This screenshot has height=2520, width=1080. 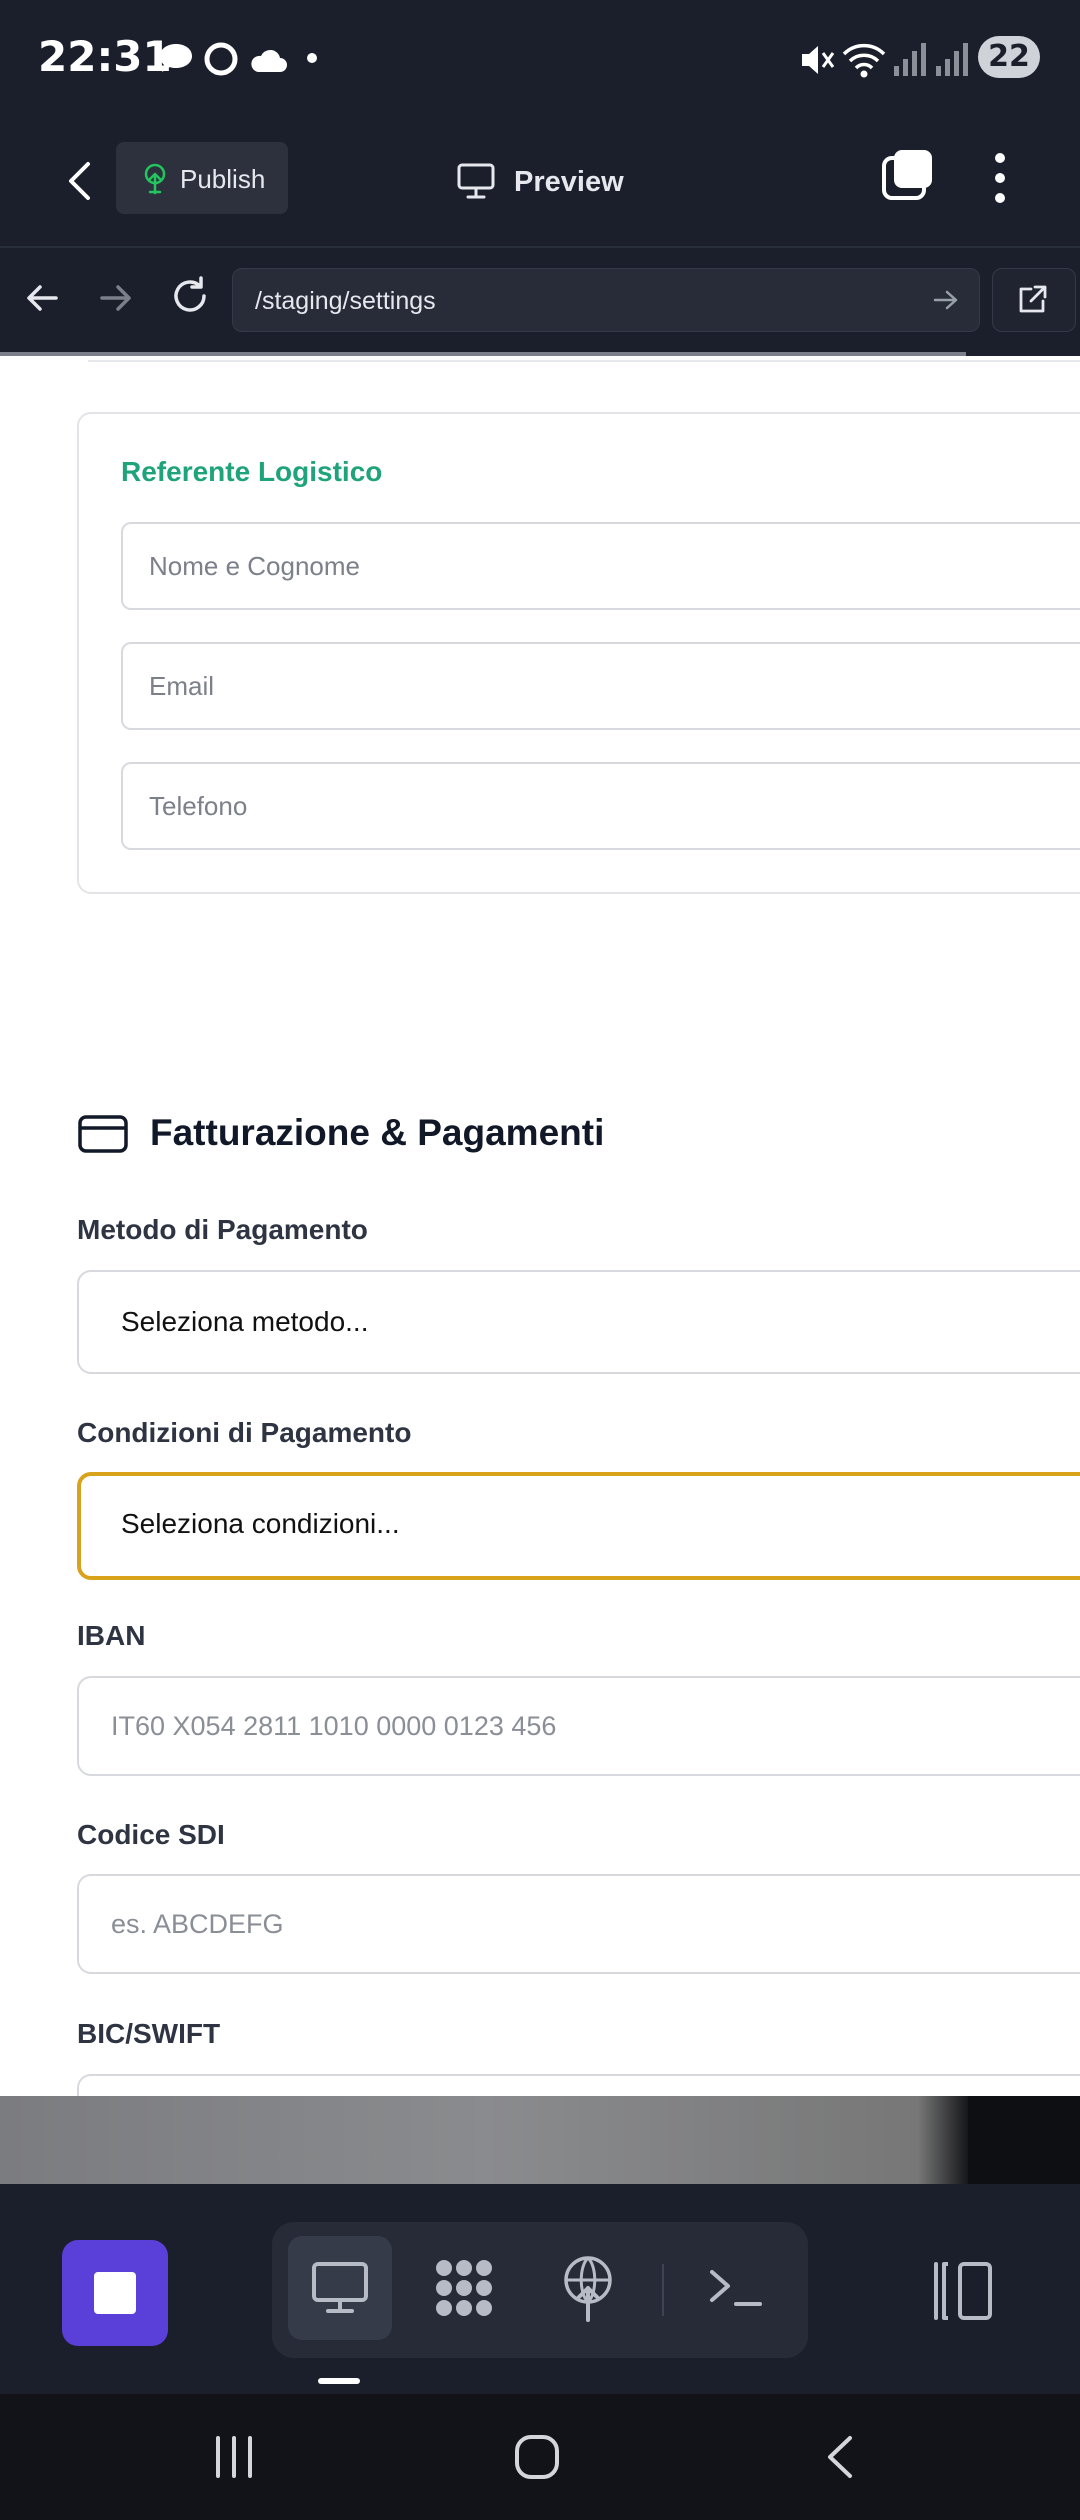 I want to click on open-external-button, so click(x=1034, y=300).